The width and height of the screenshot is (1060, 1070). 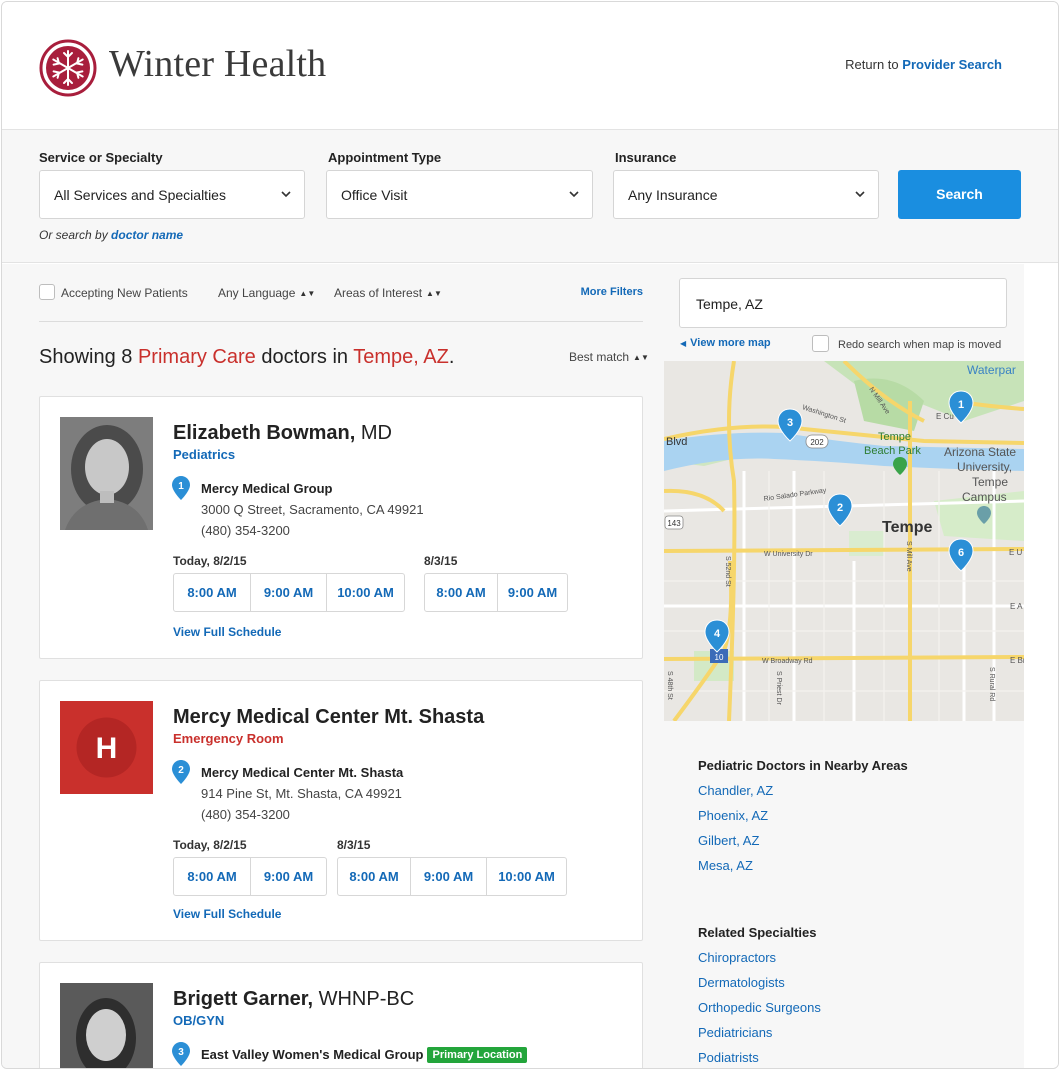 I want to click on svg-text: H, so click(x=107, y=748).